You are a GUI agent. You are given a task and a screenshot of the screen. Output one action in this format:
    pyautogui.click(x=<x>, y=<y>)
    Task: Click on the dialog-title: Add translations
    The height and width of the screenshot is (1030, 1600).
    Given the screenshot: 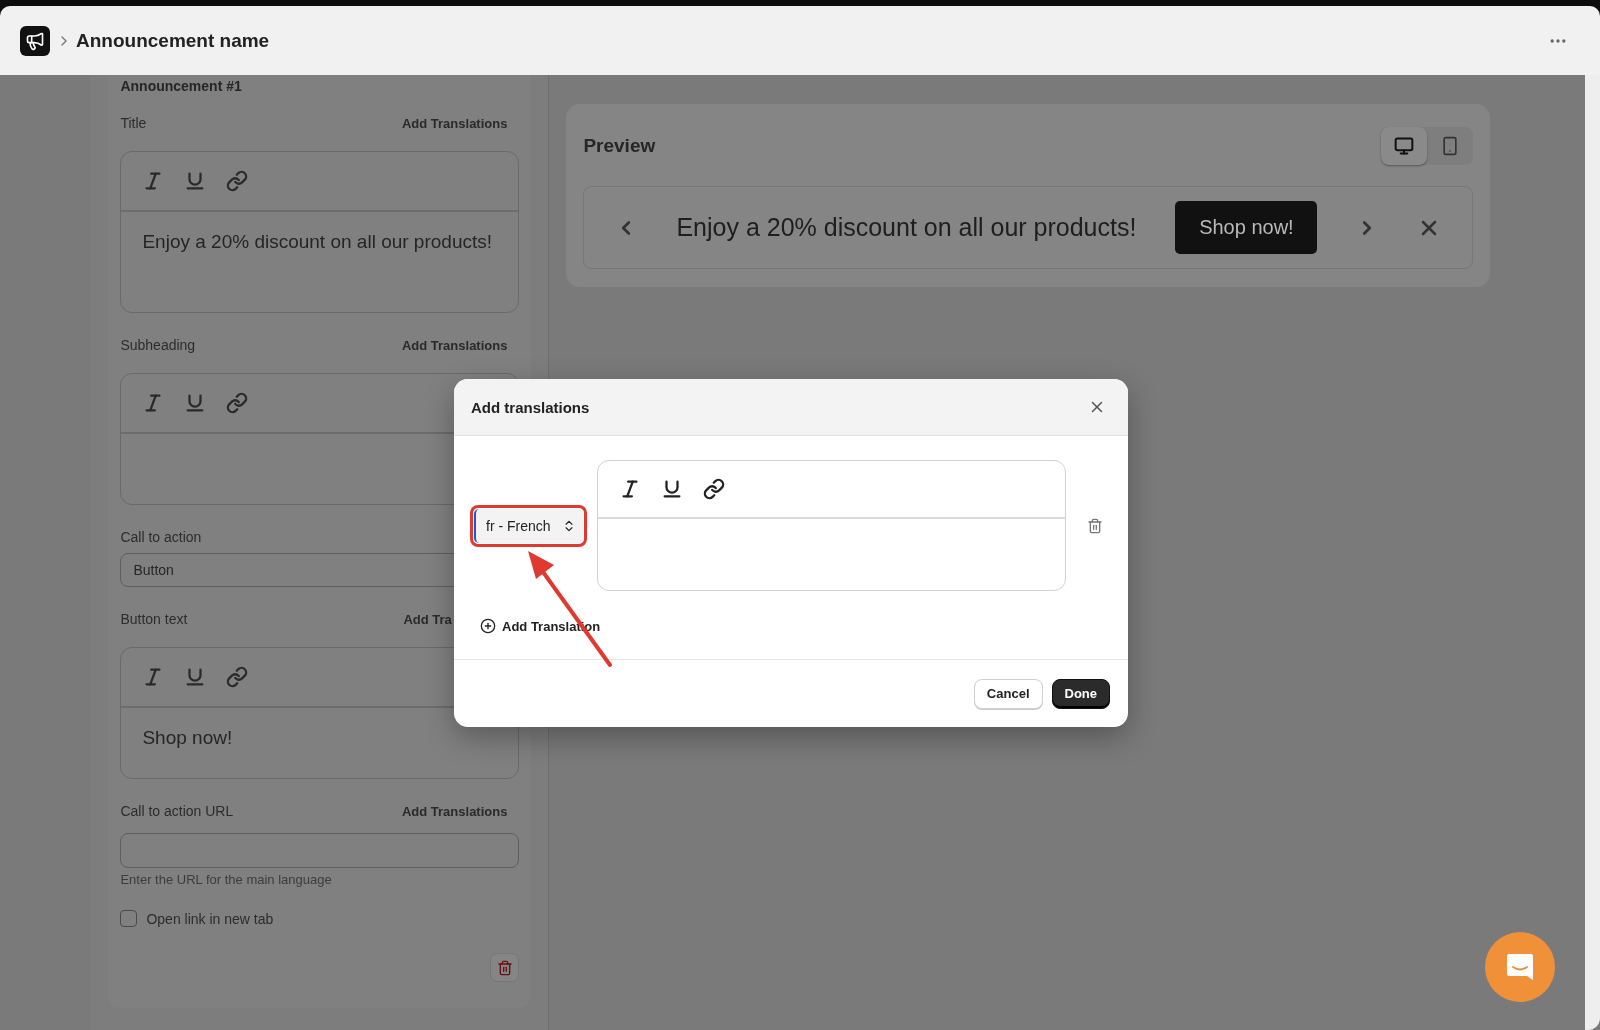 What is the action you would take?
    pyautogui.click(x=530, y=407)
    